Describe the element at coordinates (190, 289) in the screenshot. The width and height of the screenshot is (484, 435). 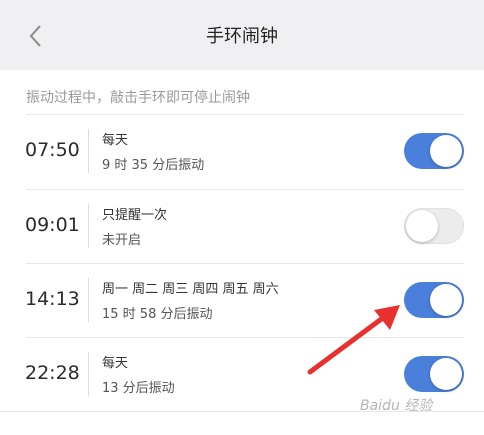
I see `alarm-repeat: 周一 周二 周三 周四 周五 周六` at that location.